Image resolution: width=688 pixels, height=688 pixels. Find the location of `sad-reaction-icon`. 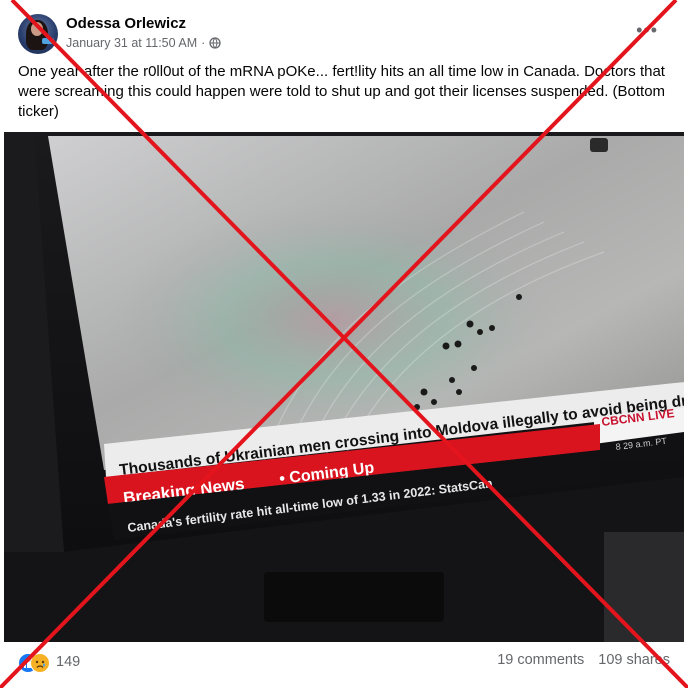

sad-reaction-icon is located at coordinates (40, 663).